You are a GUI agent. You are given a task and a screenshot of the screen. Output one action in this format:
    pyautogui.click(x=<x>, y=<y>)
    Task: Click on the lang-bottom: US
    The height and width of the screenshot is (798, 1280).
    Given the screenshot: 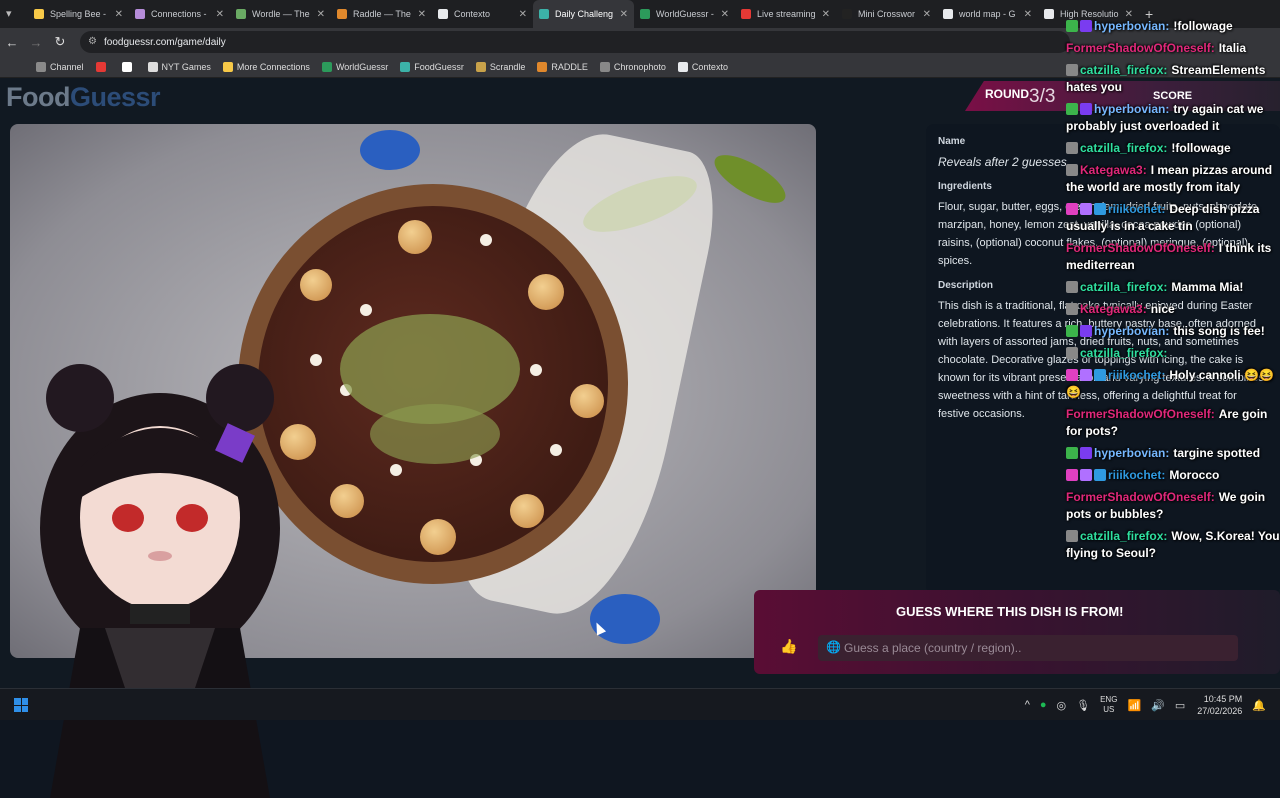 What is the action you would take?
    pyautogui.click(x=1109, y=709)
    